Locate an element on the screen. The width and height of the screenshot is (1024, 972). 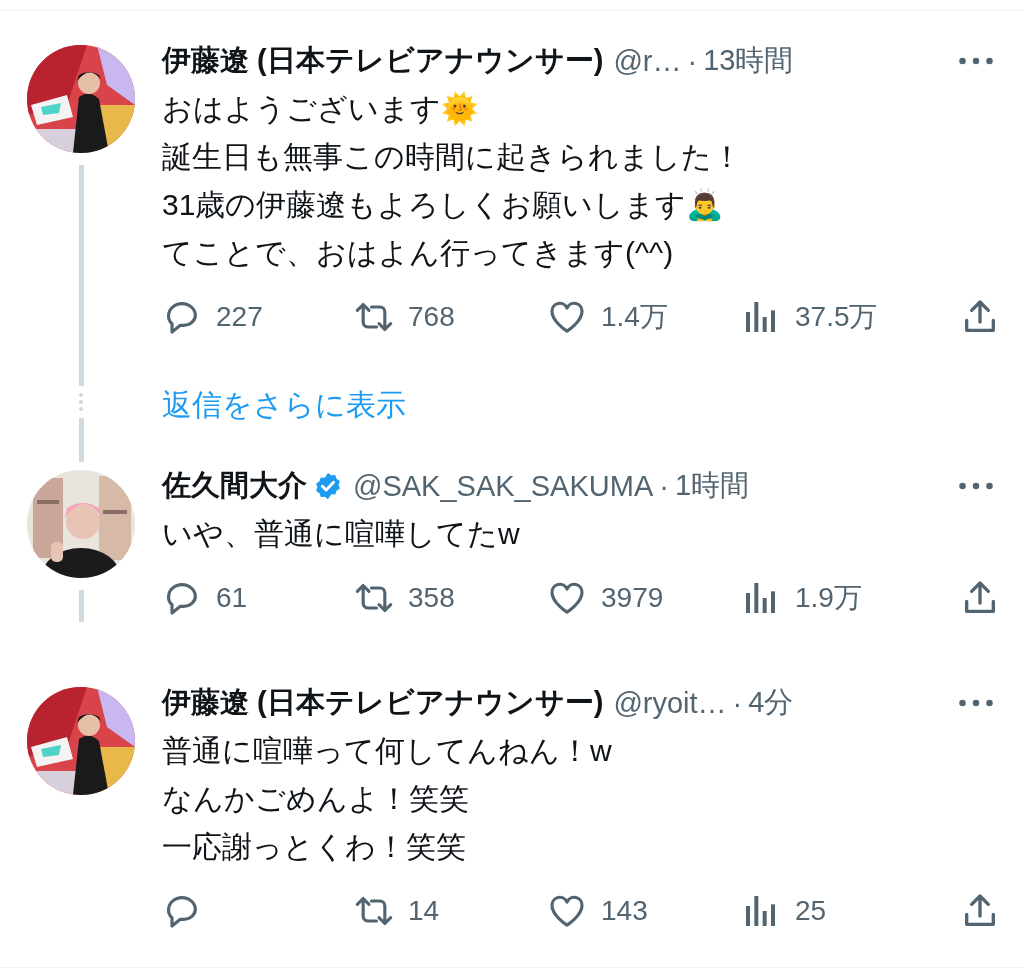
post-text: おはようございます🌞 is located at coordinates (320, 109).